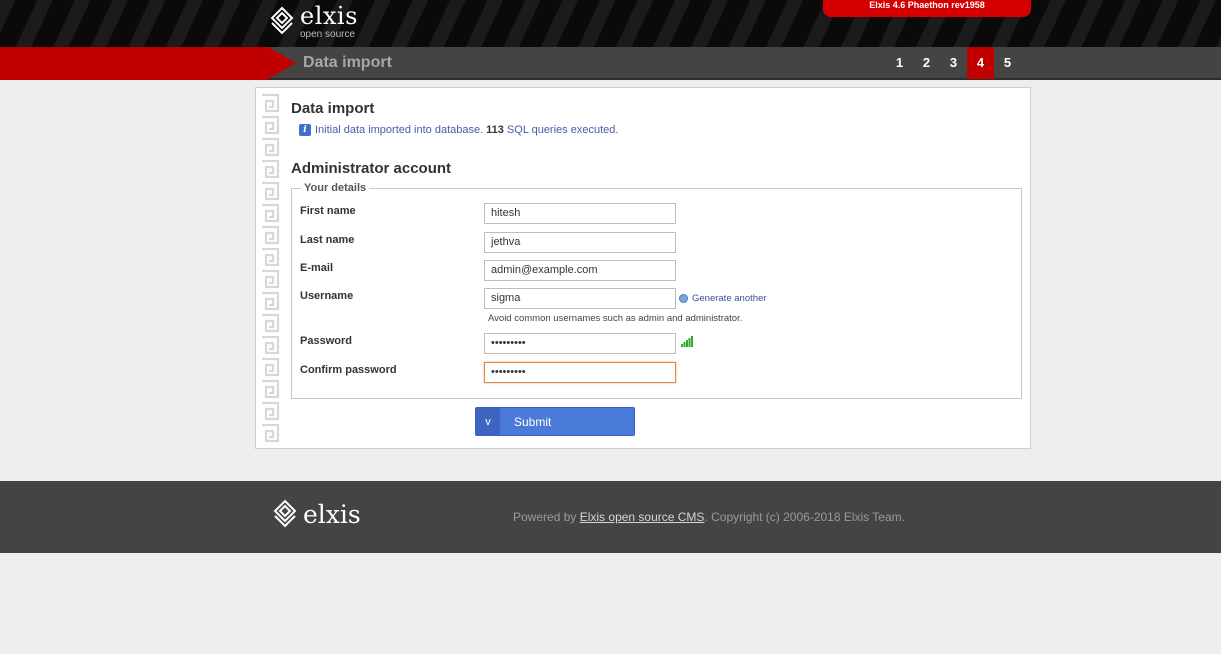 The height and width of the screenshot is (654, 1221). Describe the element at coordinates (327, 296) in the screenshot. I see `username-label: Username` at that location.